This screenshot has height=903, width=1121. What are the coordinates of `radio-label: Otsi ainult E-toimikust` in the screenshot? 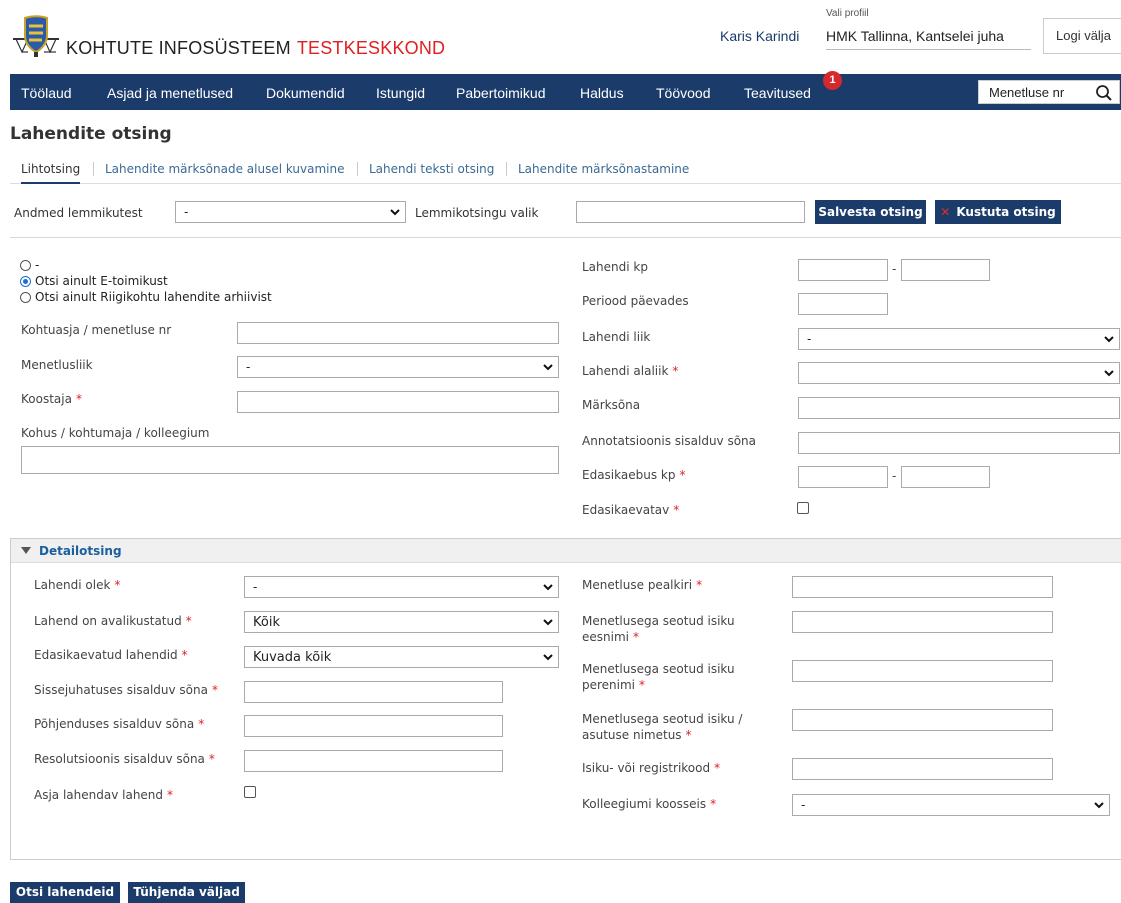 It's located at (101, 281).